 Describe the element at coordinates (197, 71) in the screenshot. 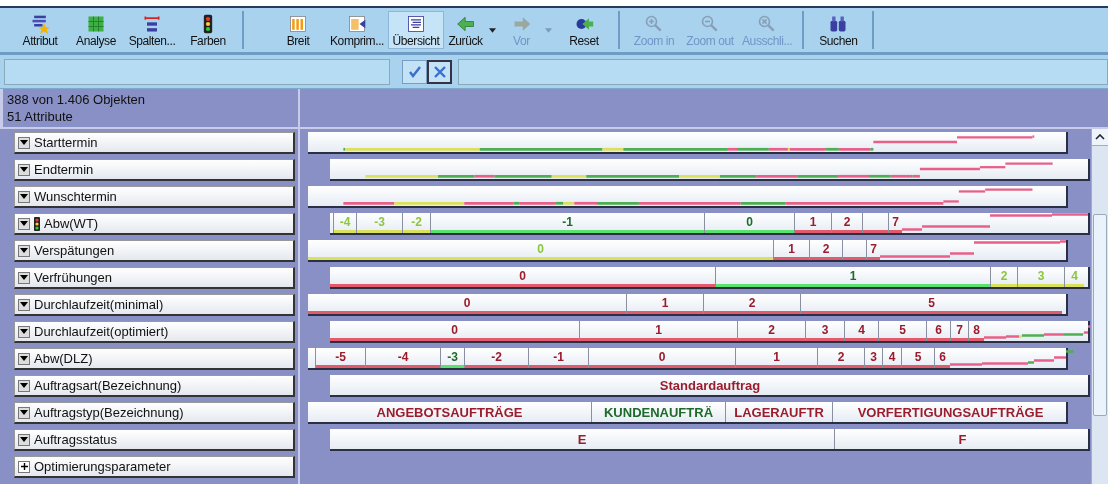

I see `filter-field` at that location.